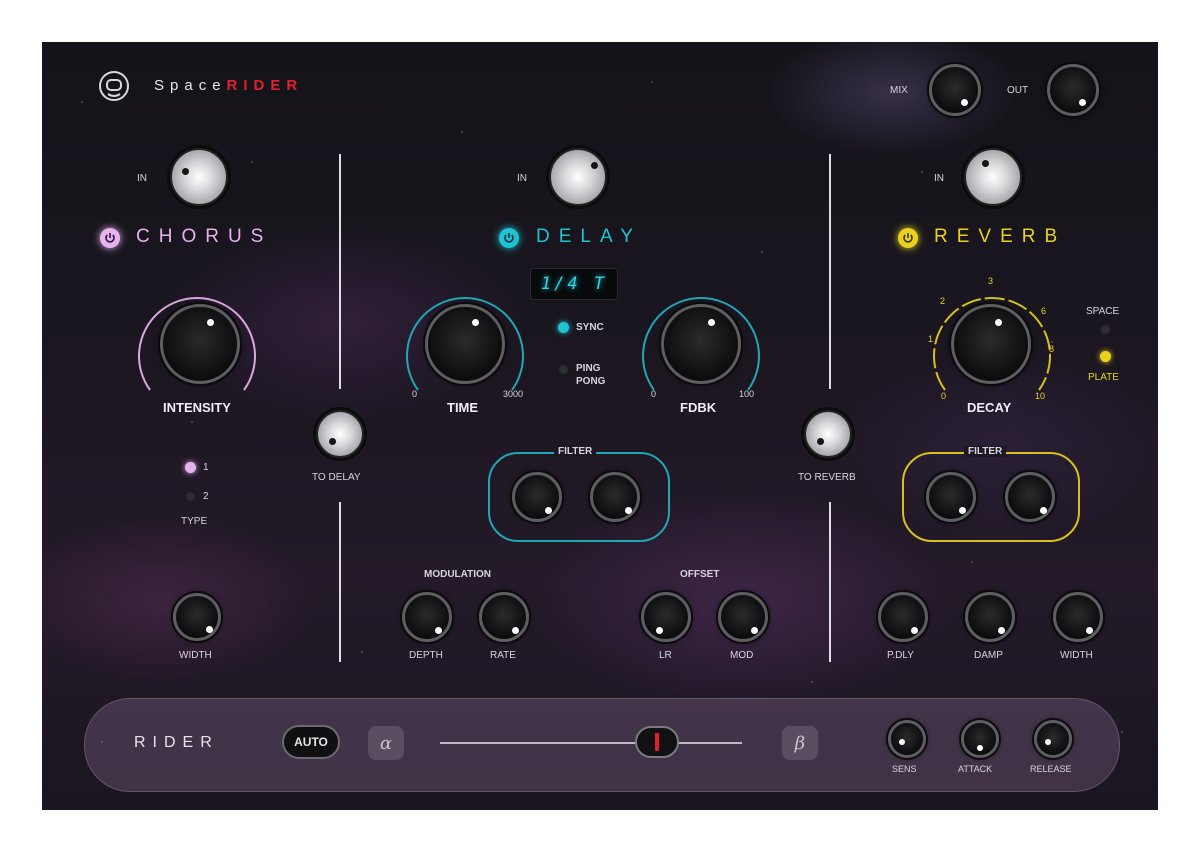 The image size is (1200, 851). I want to click on to-delay-label: TO DELAY, so click(336, 477).